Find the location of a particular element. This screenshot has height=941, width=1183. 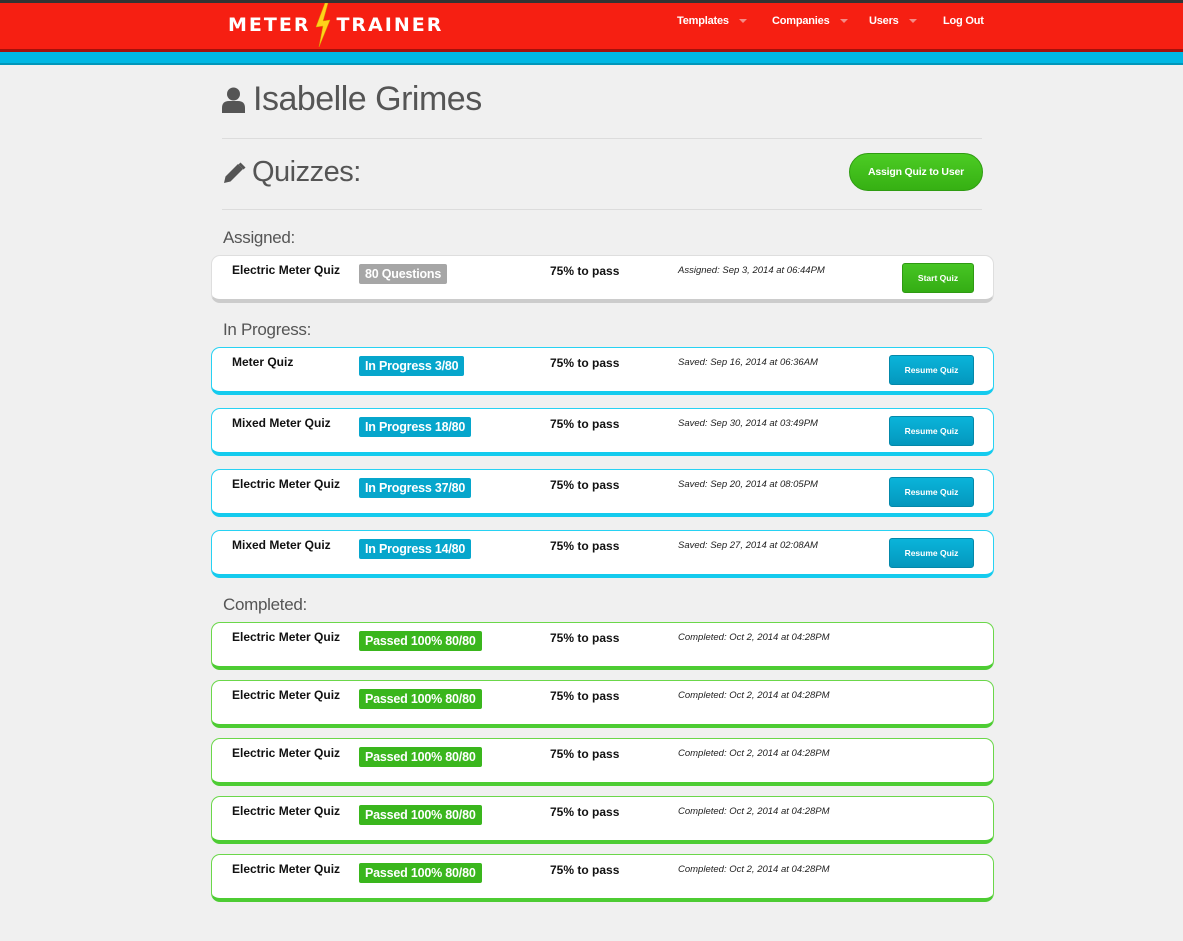

lightning-bolt-icon is located at coordinates (323, 25).